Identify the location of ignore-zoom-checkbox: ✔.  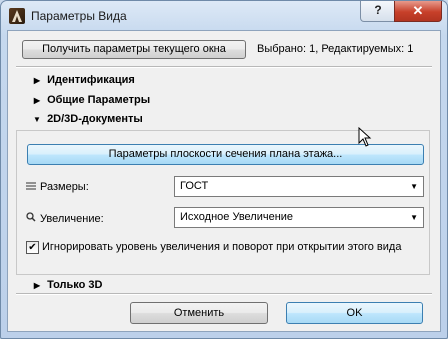
(32, 247).